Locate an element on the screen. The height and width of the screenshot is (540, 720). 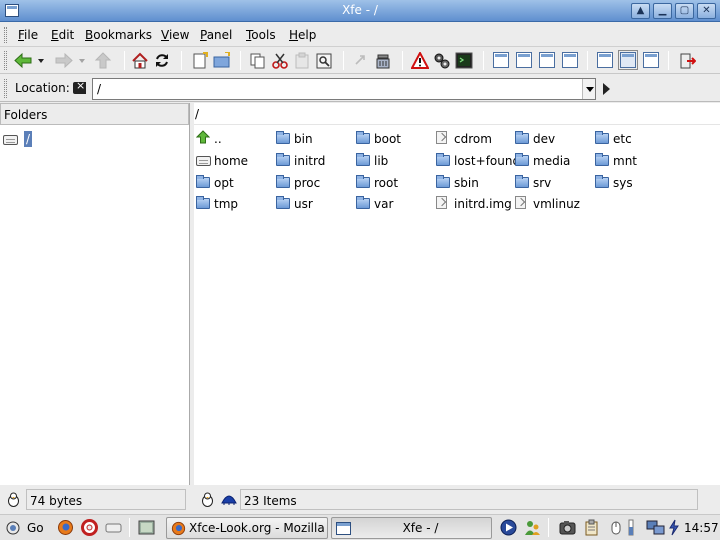
show-desktop-icon is located at coordinates (146, 527).